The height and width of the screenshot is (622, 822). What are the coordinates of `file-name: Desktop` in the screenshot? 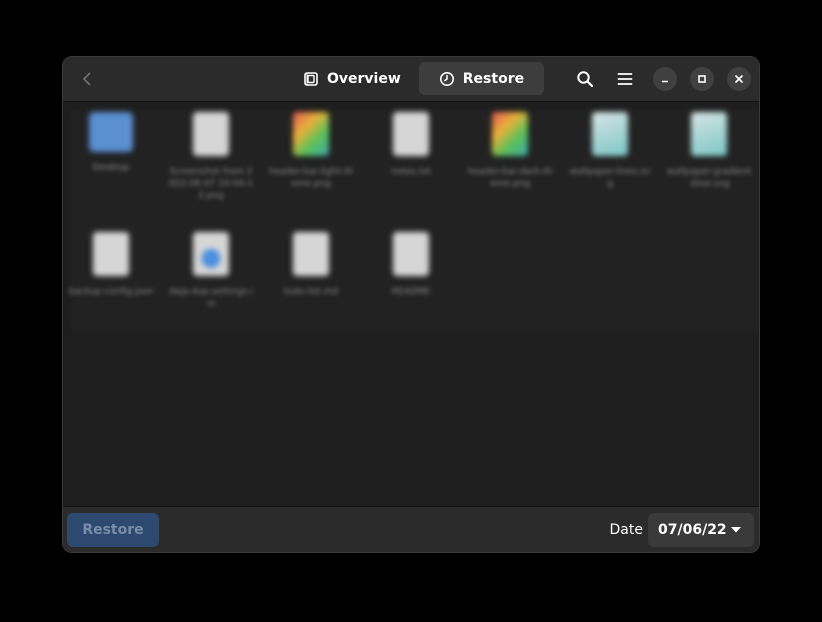 It's located at (111, 168).